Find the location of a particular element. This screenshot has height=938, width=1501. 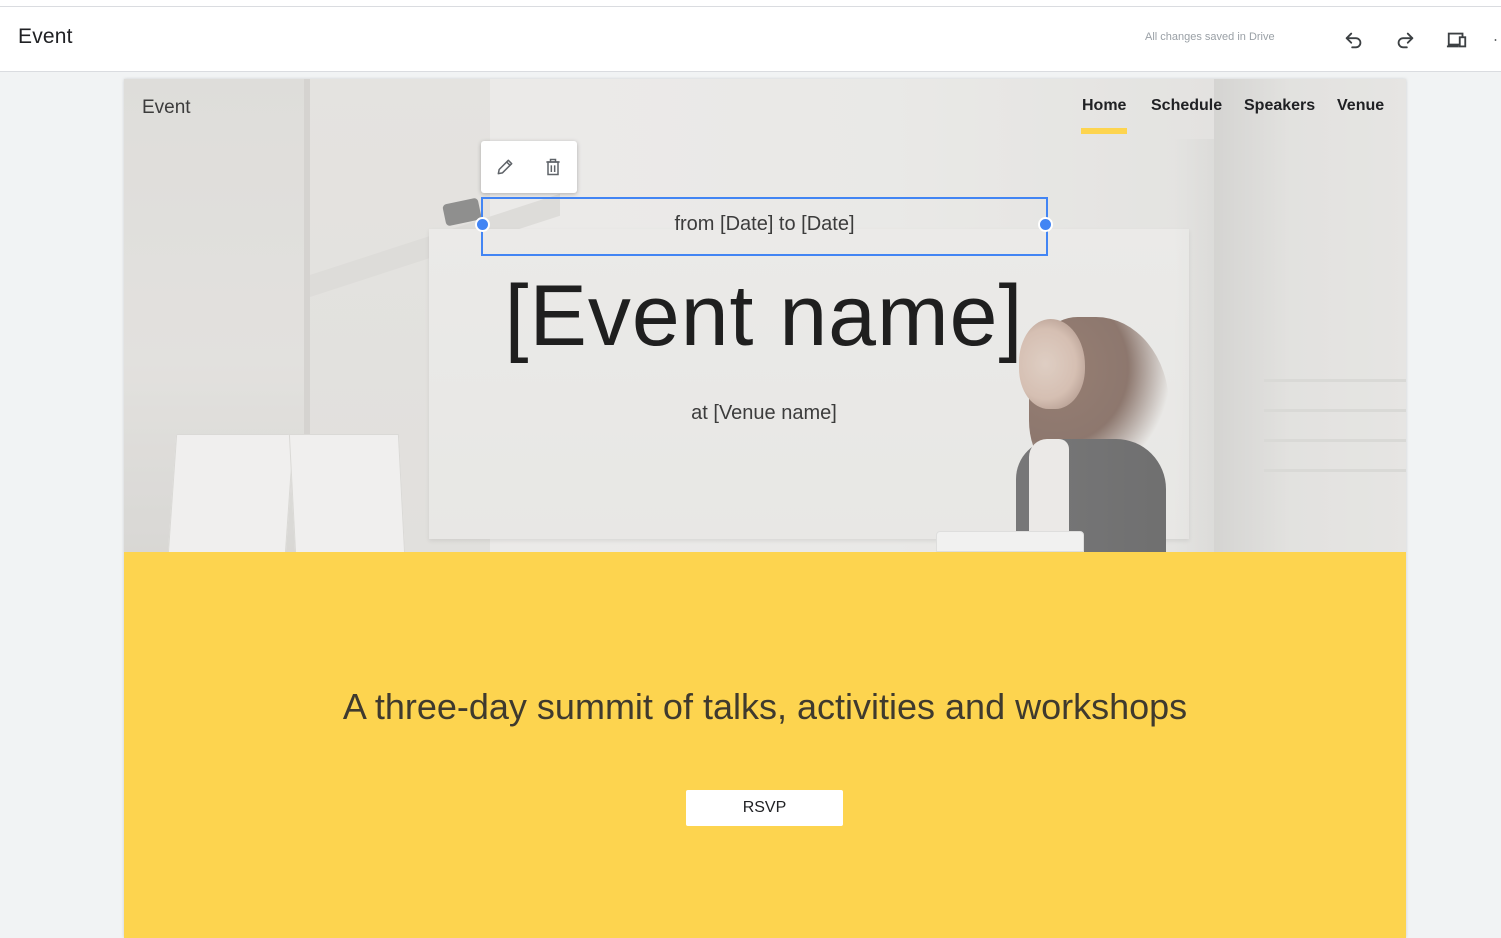

more-button is located at coordinates (1495, 40).